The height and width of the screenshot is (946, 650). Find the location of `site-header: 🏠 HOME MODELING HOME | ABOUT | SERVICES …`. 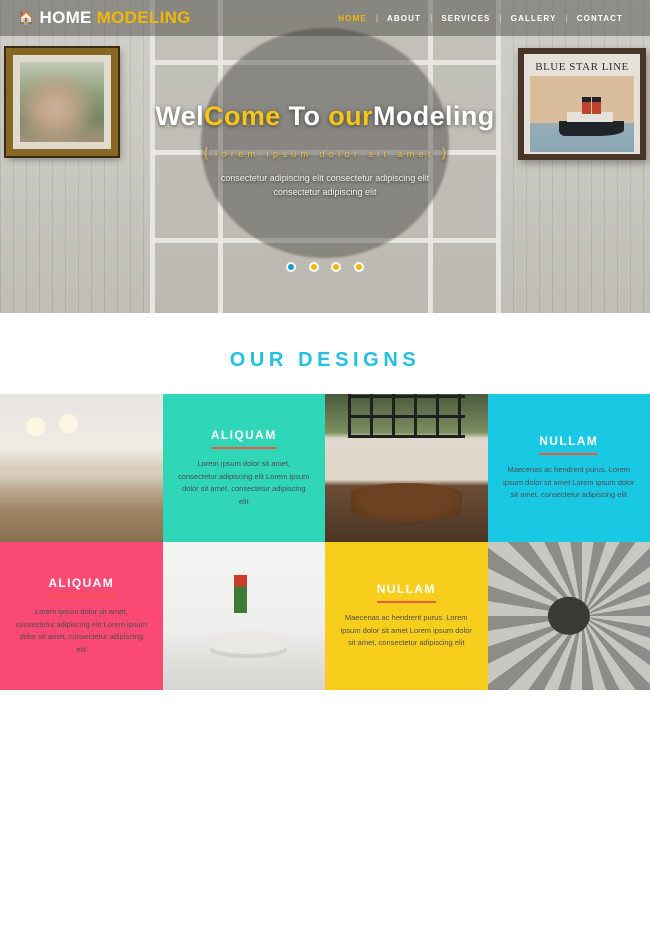

site-header: 🏠 HOME MODELING HOME | ABOUT | SERVICES … is located at coordinates (325, 18).